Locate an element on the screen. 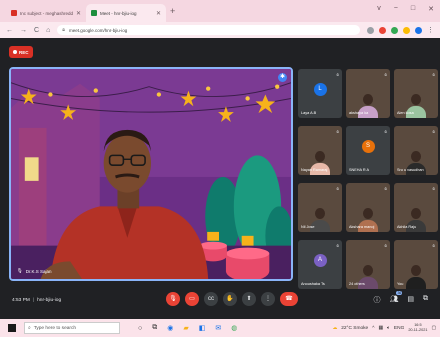  profile-avatar is located at coordinates (418, 30).